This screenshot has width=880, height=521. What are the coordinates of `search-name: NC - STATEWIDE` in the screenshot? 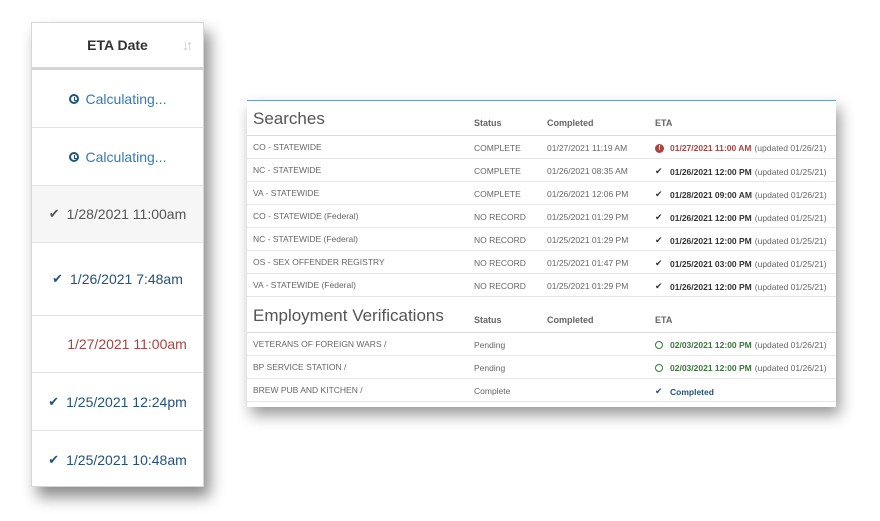 It's located at (287, 170).